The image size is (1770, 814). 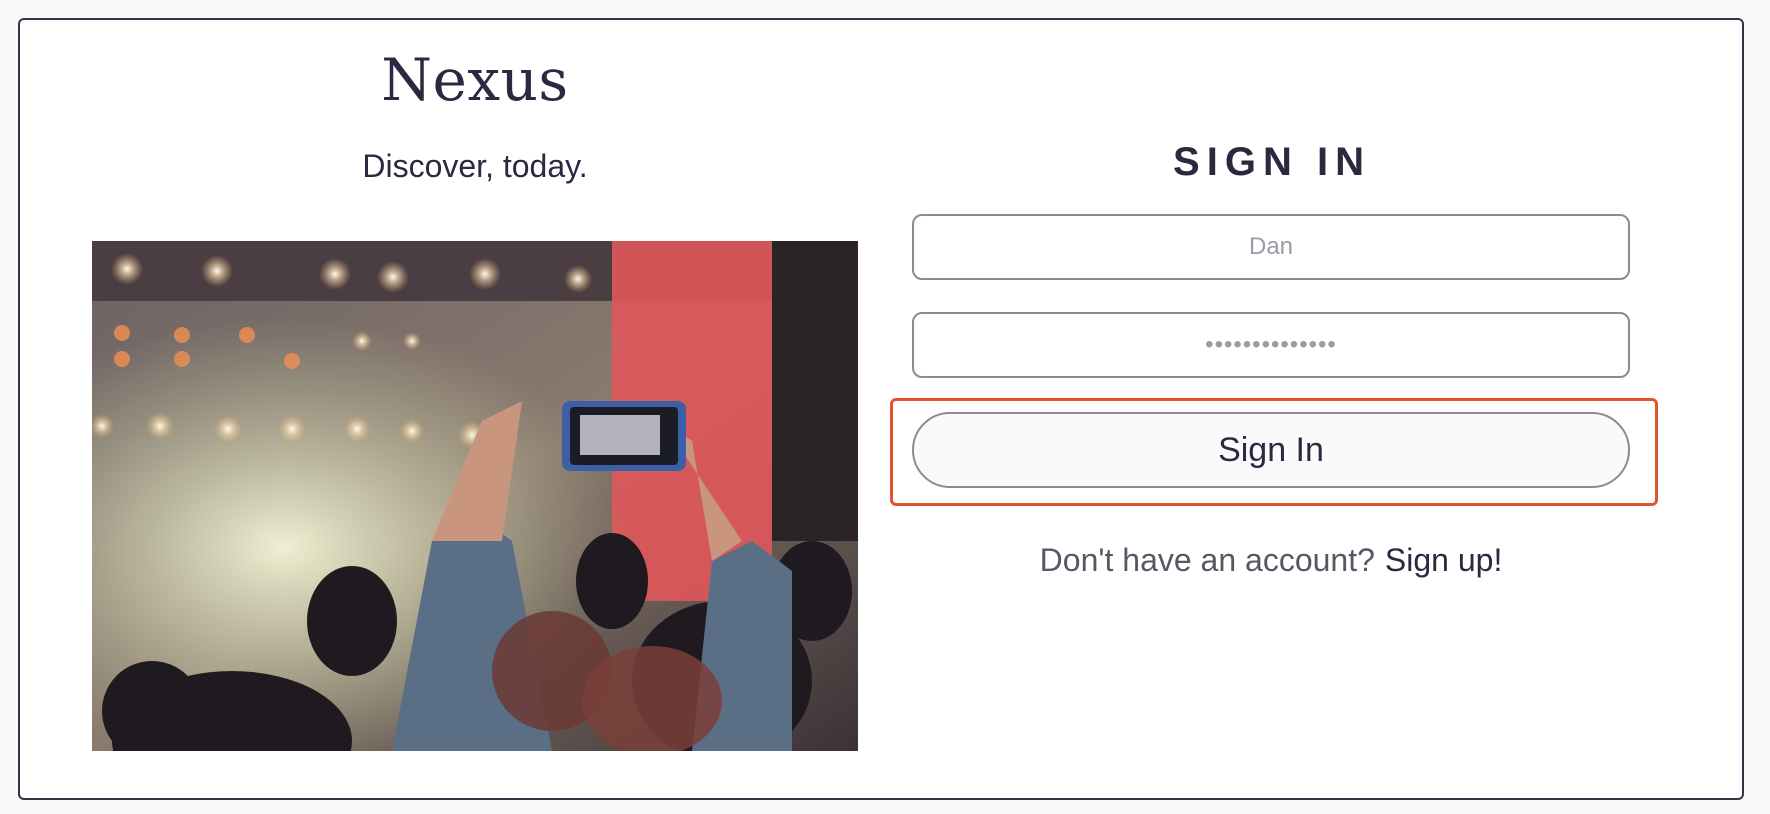 I want to click on password-input, so click(x=1271, y=345).